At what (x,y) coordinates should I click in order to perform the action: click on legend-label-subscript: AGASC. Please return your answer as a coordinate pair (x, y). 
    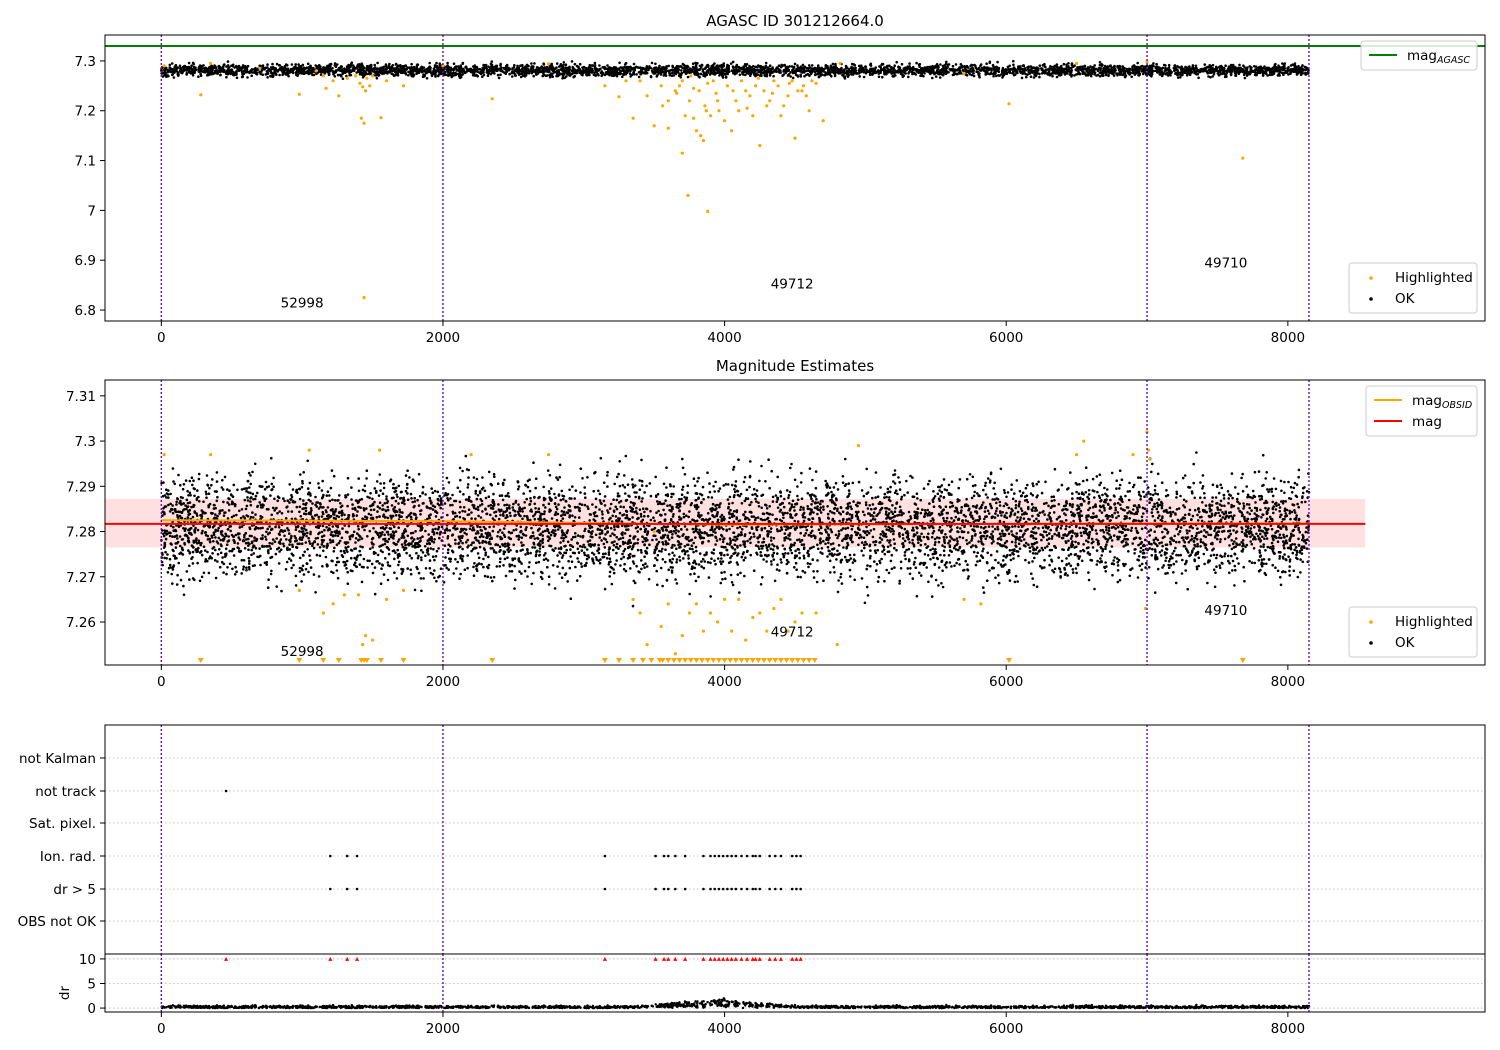
    Looking at the image, I should click on (1453, 60).